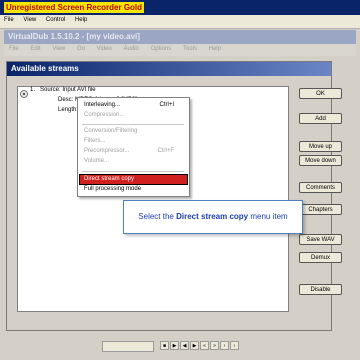 The width and height of the screenshot is (360, 360). Describe the element at coordinates (104, 49) in the screenshot. I see `vd-menu-video: Video` at that location.